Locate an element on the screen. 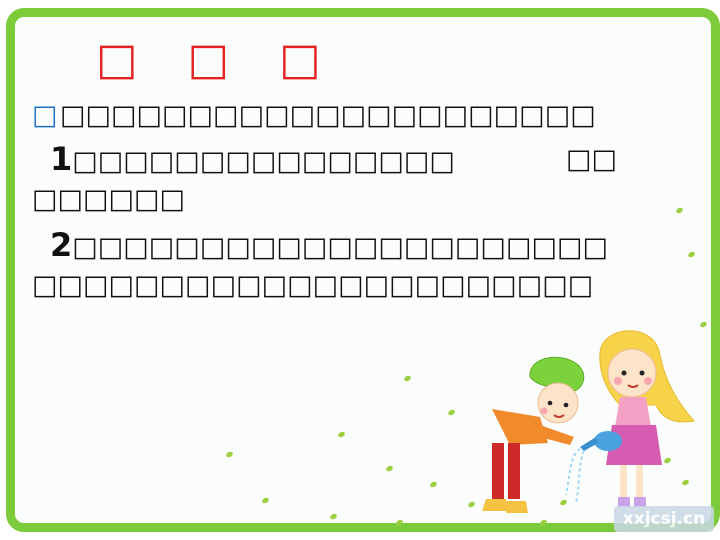  item-number-1: 1 is located at coordinates (61, 159).